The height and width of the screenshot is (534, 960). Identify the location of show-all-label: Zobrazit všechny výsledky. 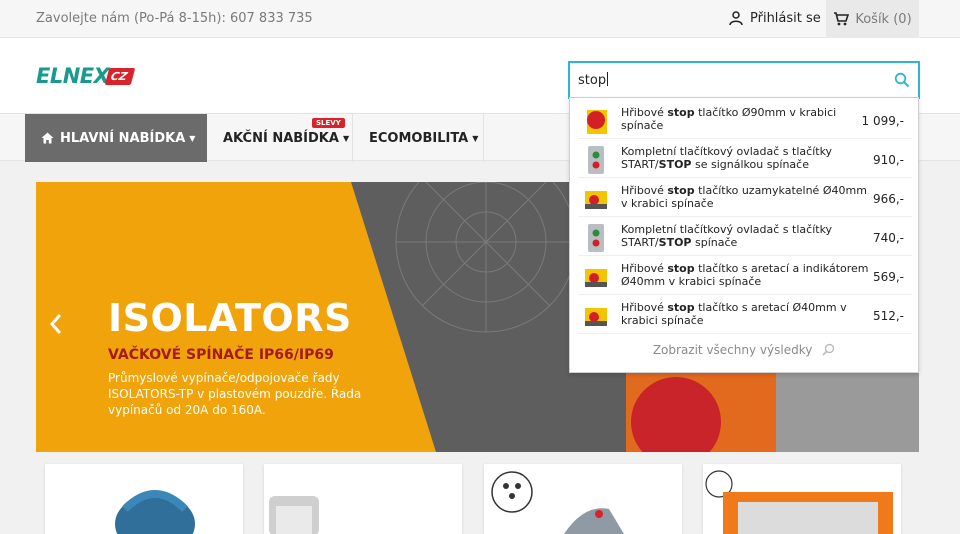
(732, 350).